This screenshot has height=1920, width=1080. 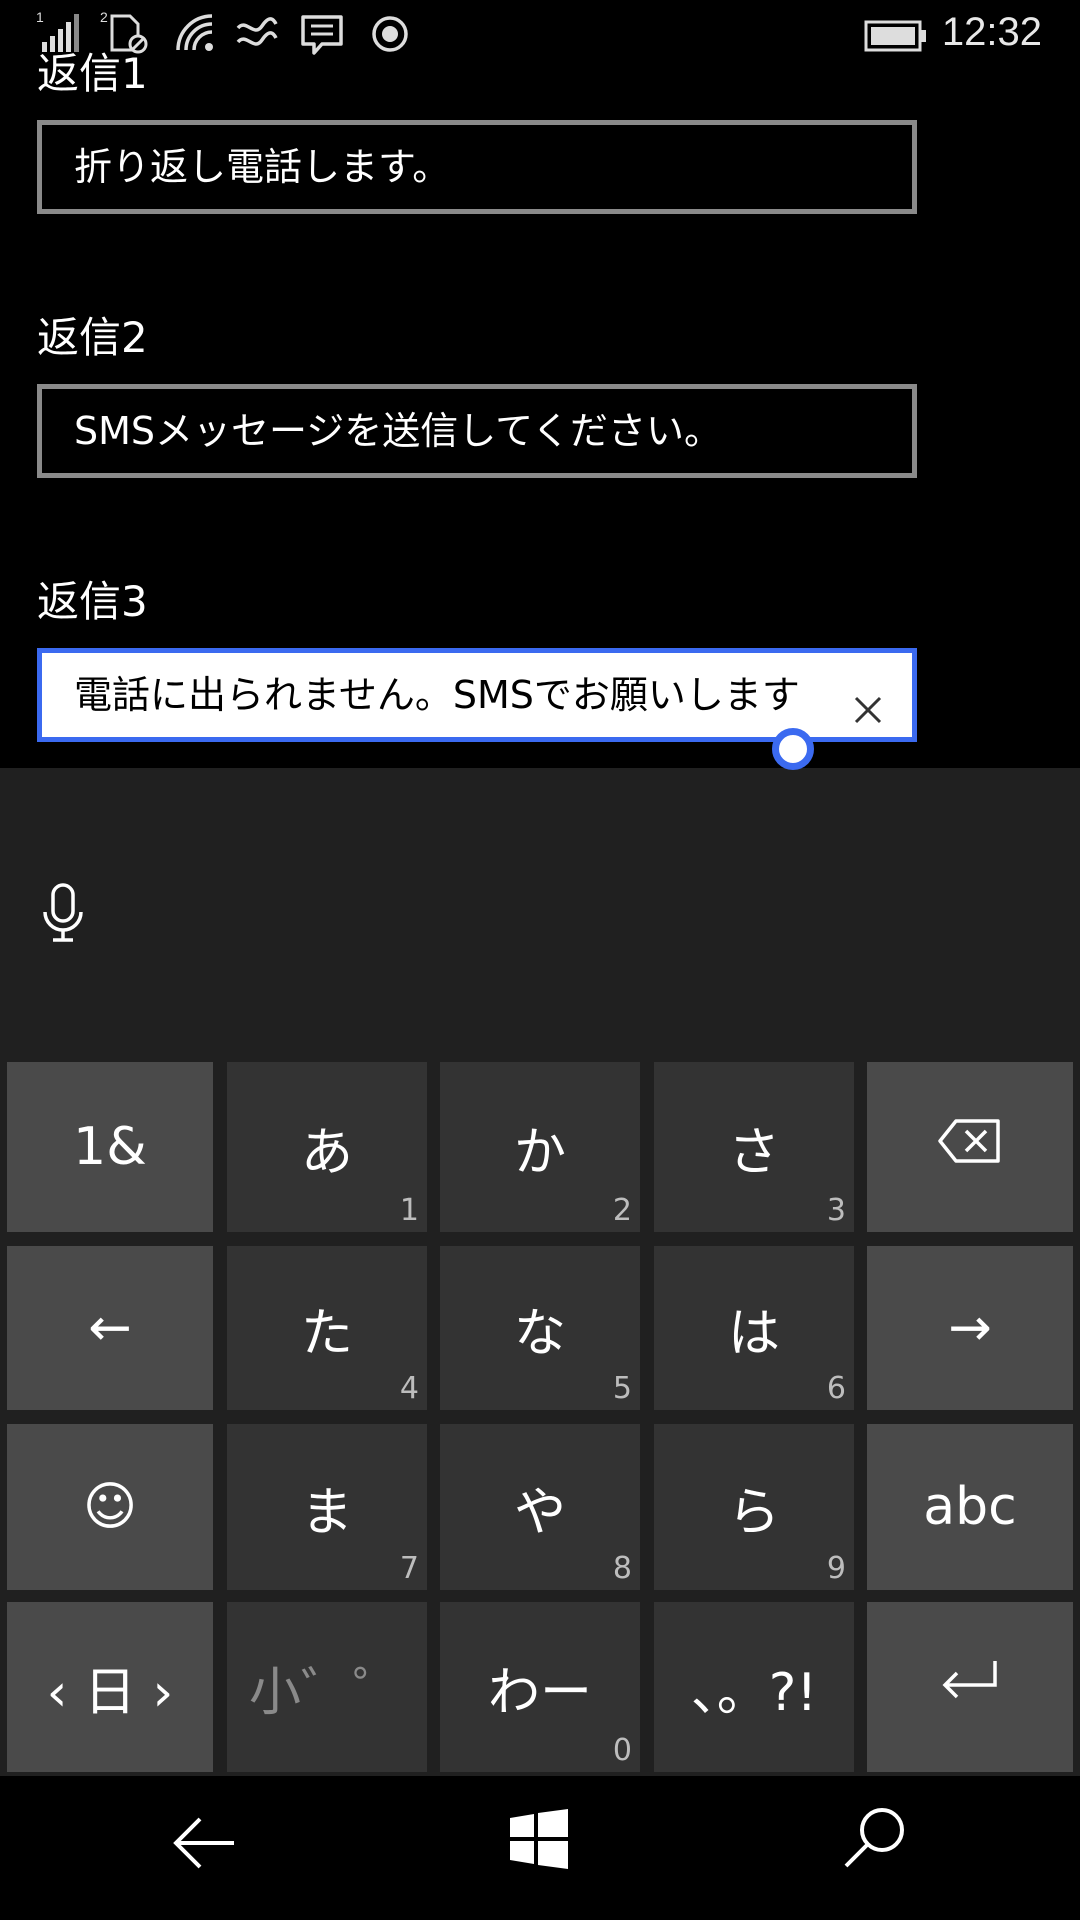 What do you see at coordinates (92, 601) in the screenshot?
I see `reply-3-label: 返信3` at bounding box center [92, 601].